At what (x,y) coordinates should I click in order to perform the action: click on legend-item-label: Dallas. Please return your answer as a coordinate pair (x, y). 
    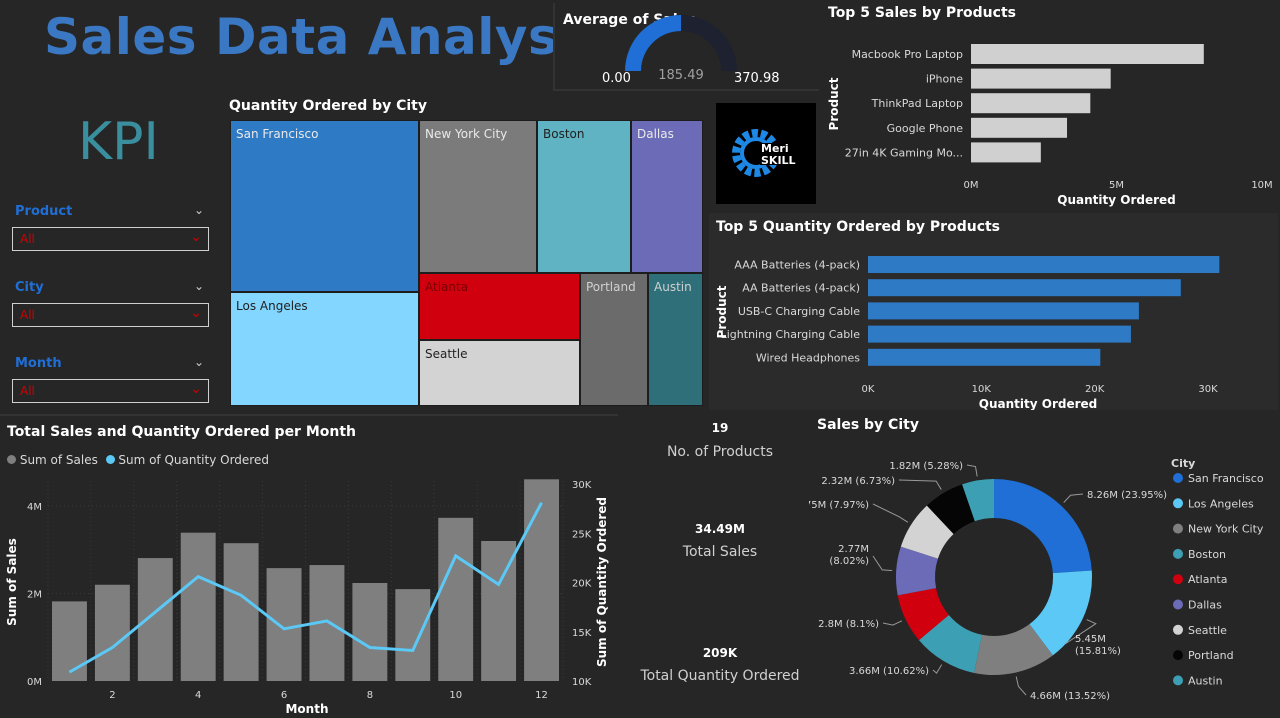
    Looking at the image, I should click on (1205, 605).